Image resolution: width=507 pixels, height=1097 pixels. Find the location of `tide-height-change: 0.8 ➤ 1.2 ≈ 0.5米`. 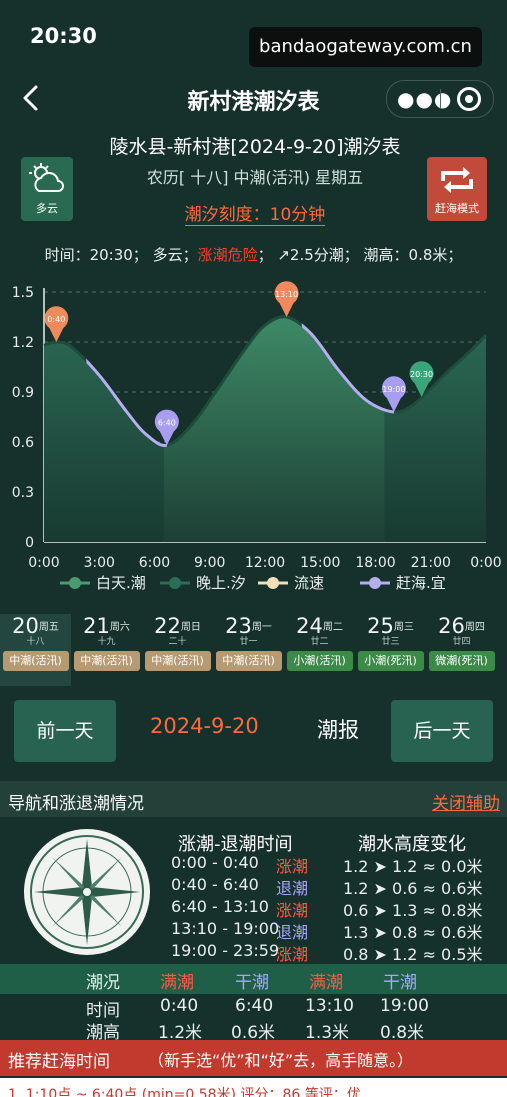

tide-height-change: 0.8 ➤ 1.2 ≈ 0.5米 is located at coordinates (413, 954).